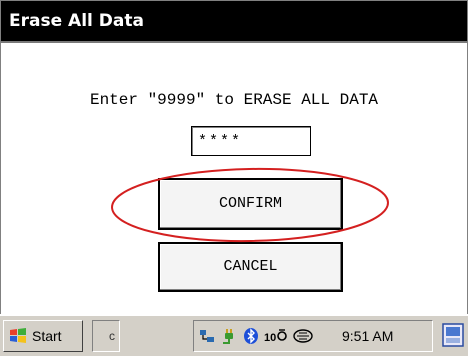 The image size is (468, 357). I want to click on taskbar: Start c 10 9:51 AM, so click(234, 335).